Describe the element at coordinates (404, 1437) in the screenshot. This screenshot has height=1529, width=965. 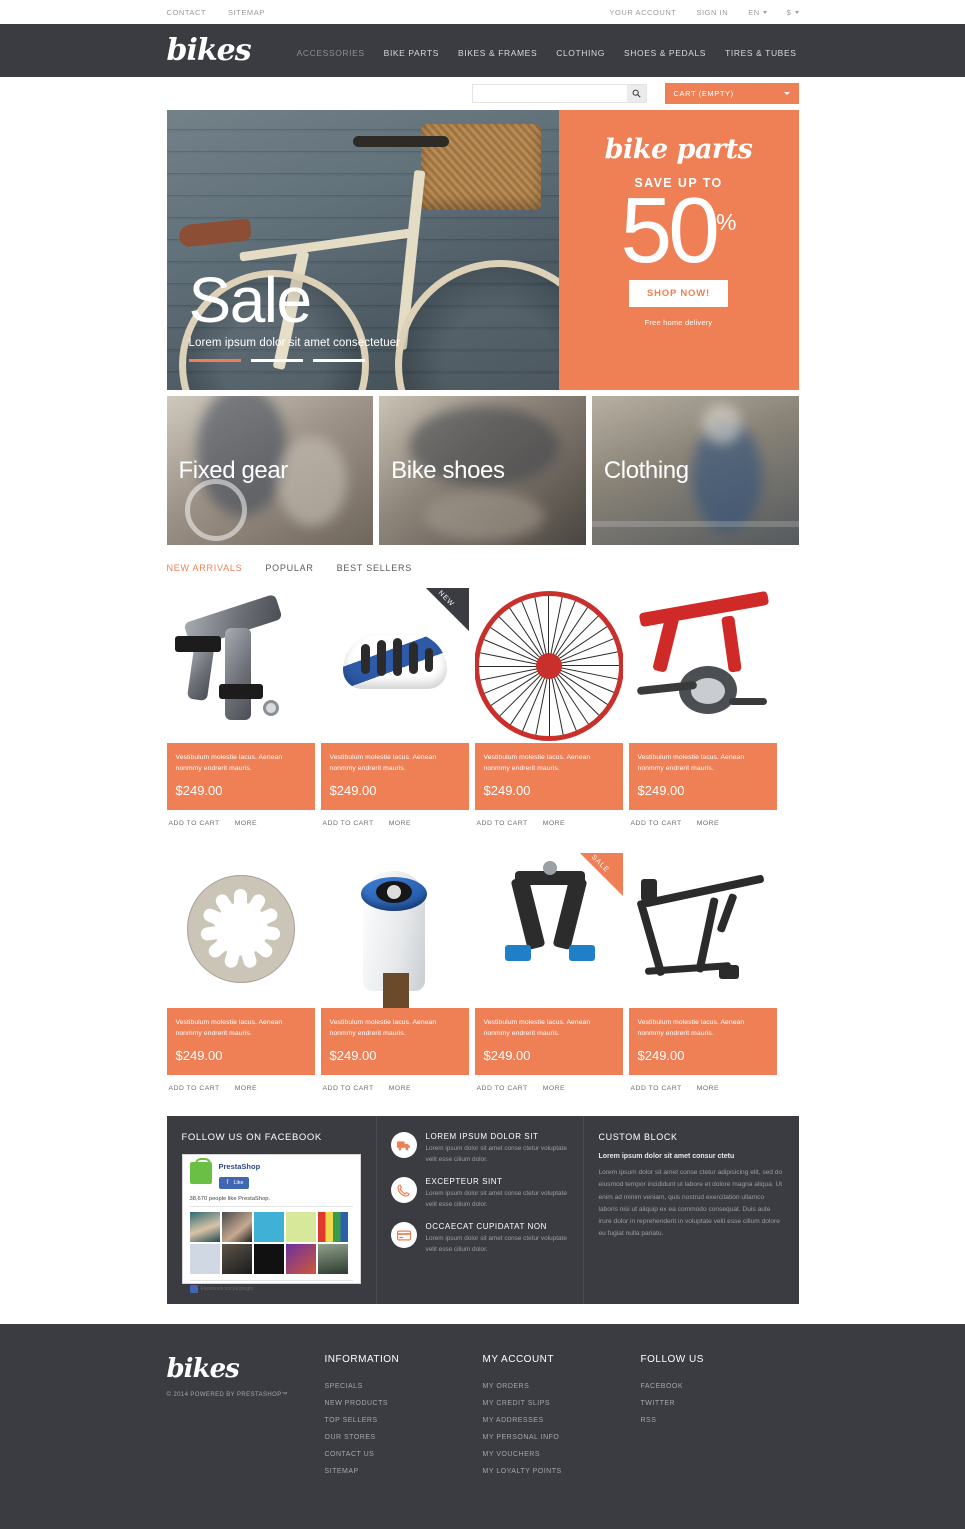
I see `footer-link-our-stores: OUR STORES` at that location.